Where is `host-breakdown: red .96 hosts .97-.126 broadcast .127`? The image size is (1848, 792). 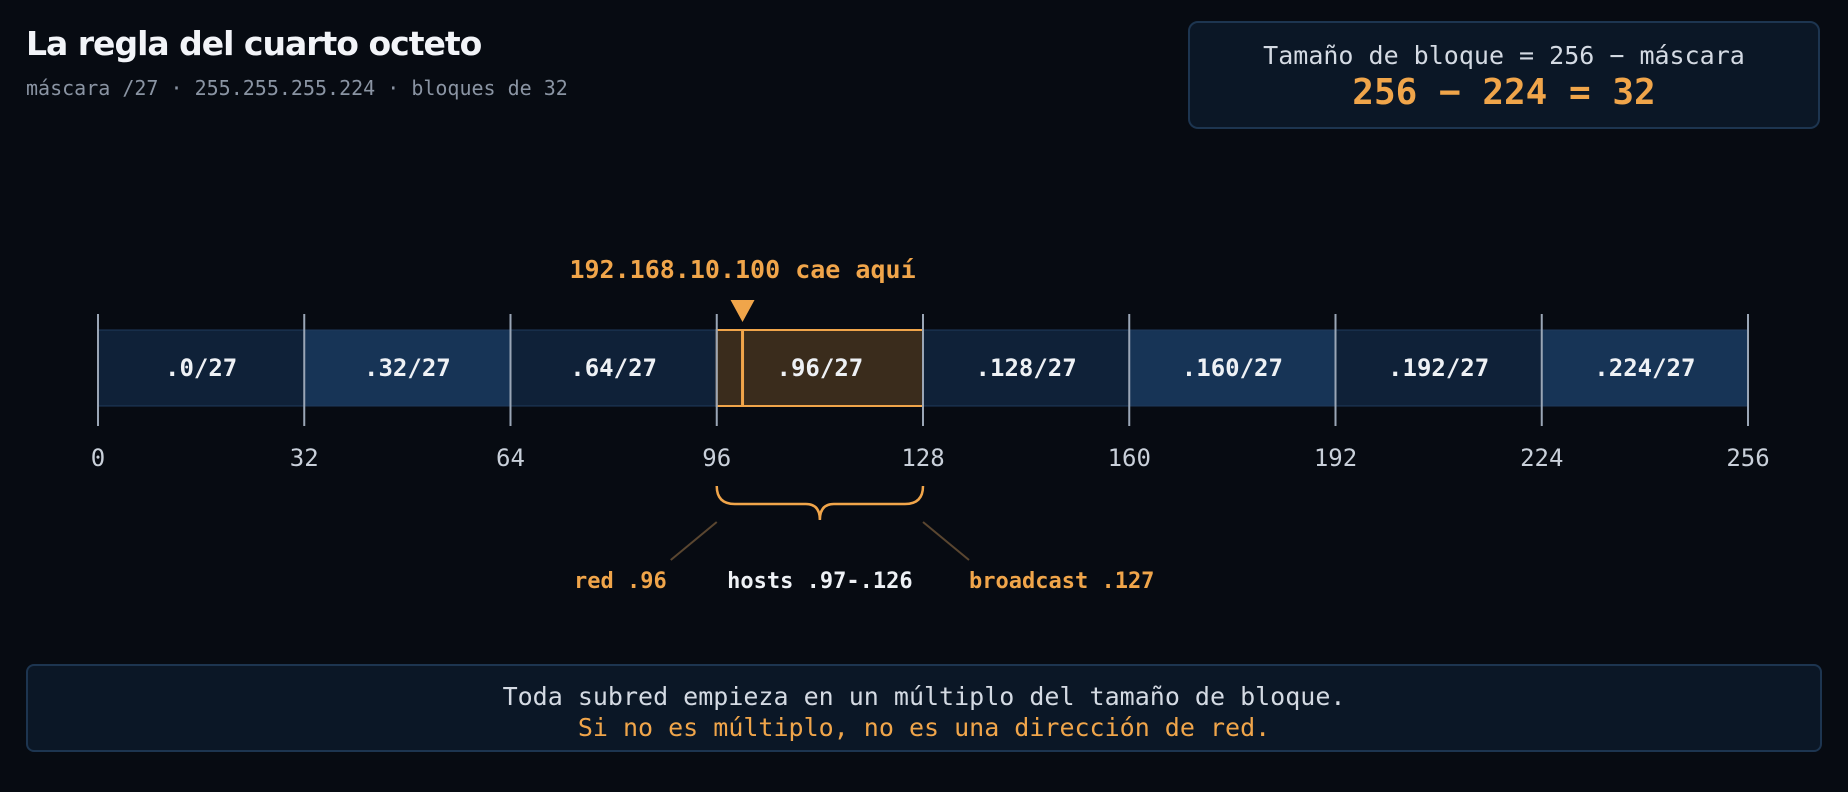
host-breakdown: red .96 hosts .97-.126 broadcast .127 is located at coordinates (864, 539).